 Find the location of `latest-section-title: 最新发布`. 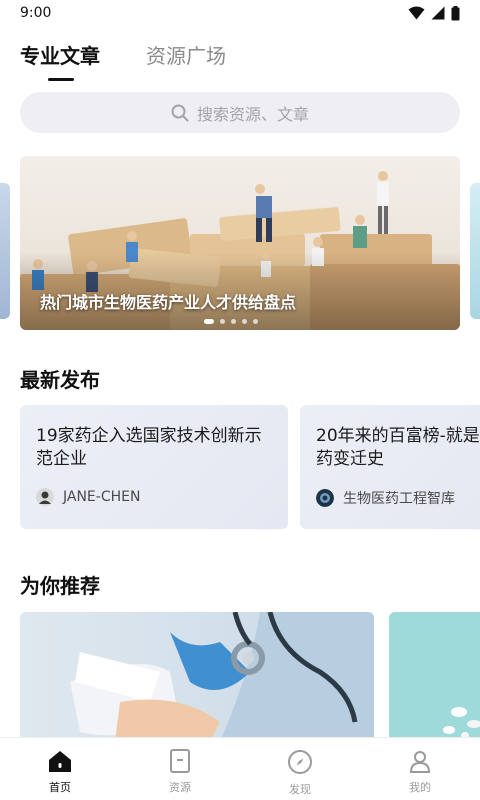

latest-section-title: 最新发布 is located at coordinates (60, 380).